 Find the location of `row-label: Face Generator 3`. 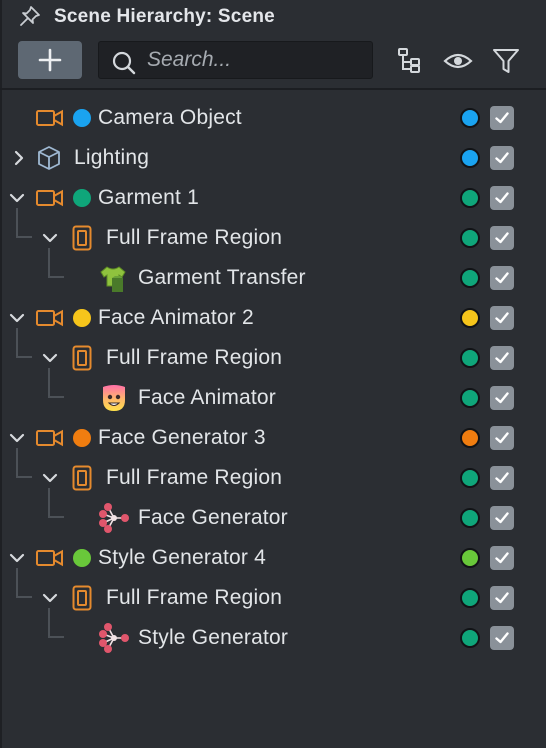

row-label: Face Generator 3 is located at coordinates (182, 437).